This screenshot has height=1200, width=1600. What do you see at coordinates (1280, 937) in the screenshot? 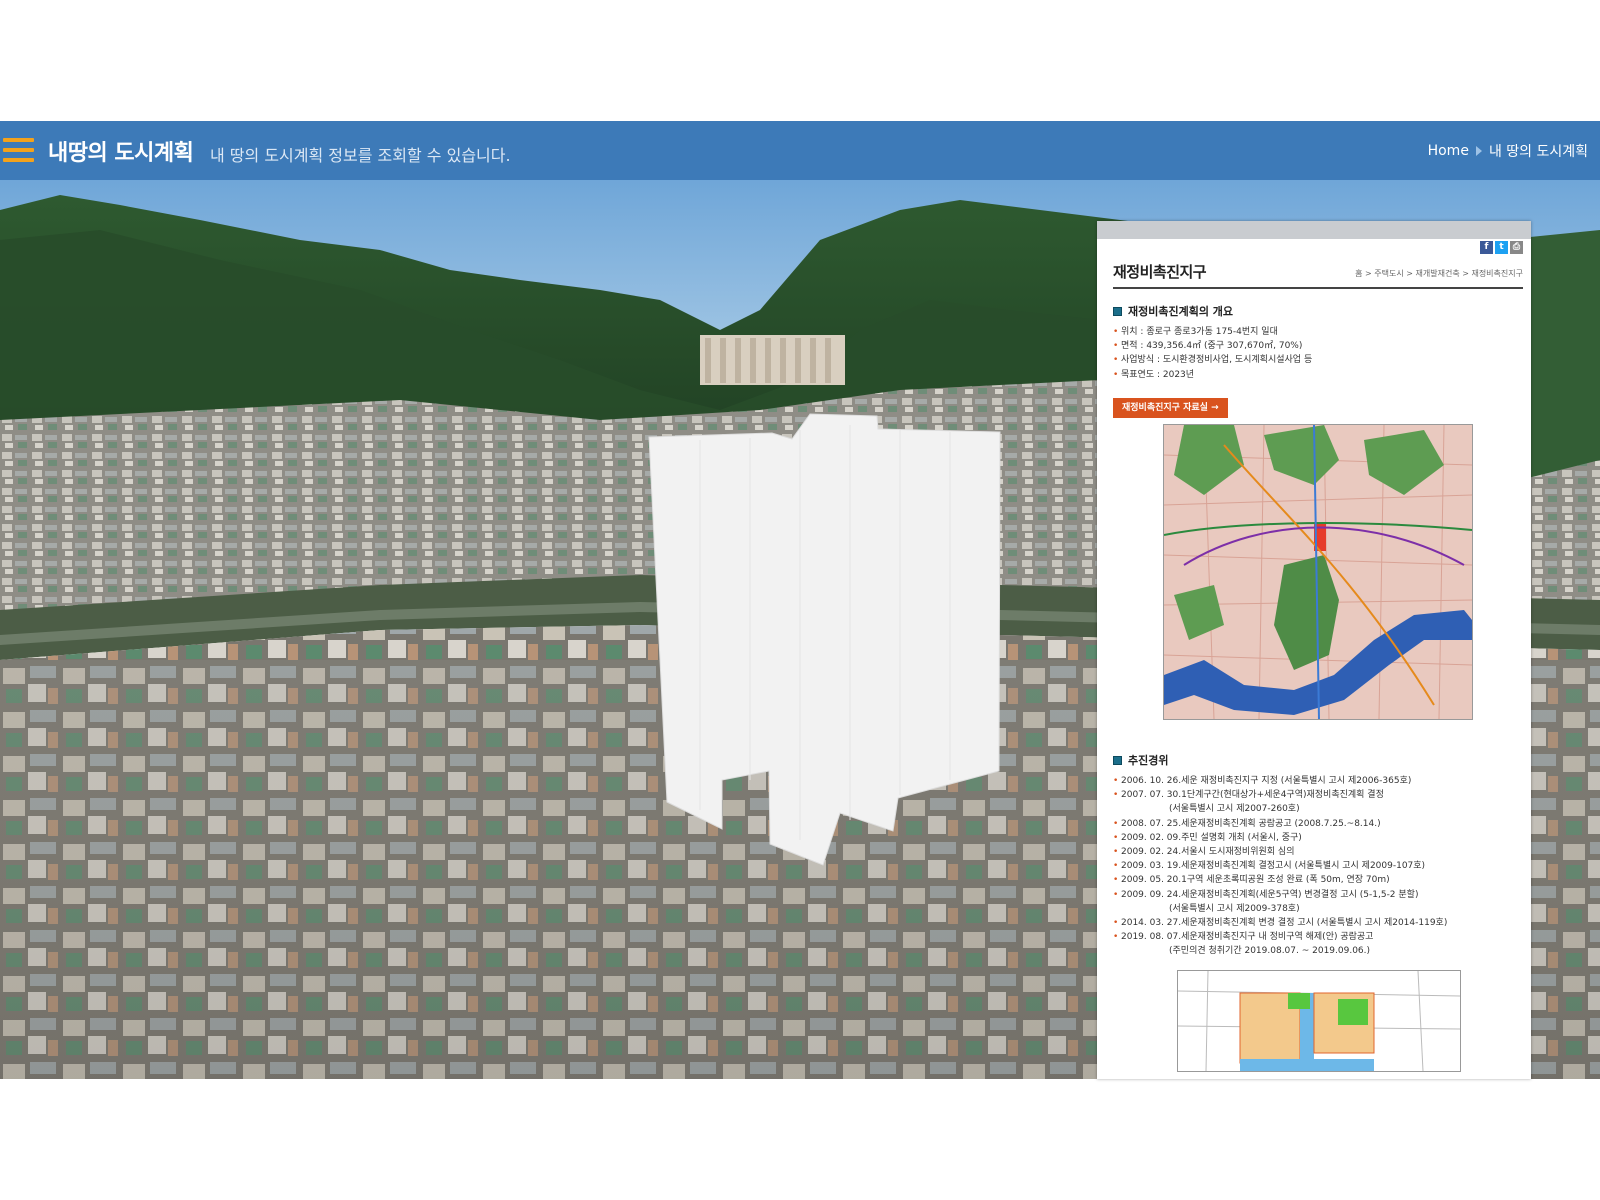
I see `history-item: 2019. 08. 07.세운재정비촉진지구 내 정비구역 해제(안) 공람공고` at bounding box center [1280, 937].